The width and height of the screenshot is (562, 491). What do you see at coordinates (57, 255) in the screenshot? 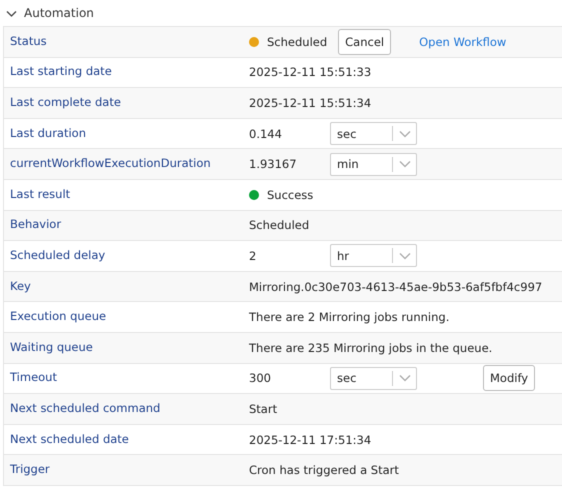
I see `property-label: Scheduled delay` at bounding box center [57, 255].